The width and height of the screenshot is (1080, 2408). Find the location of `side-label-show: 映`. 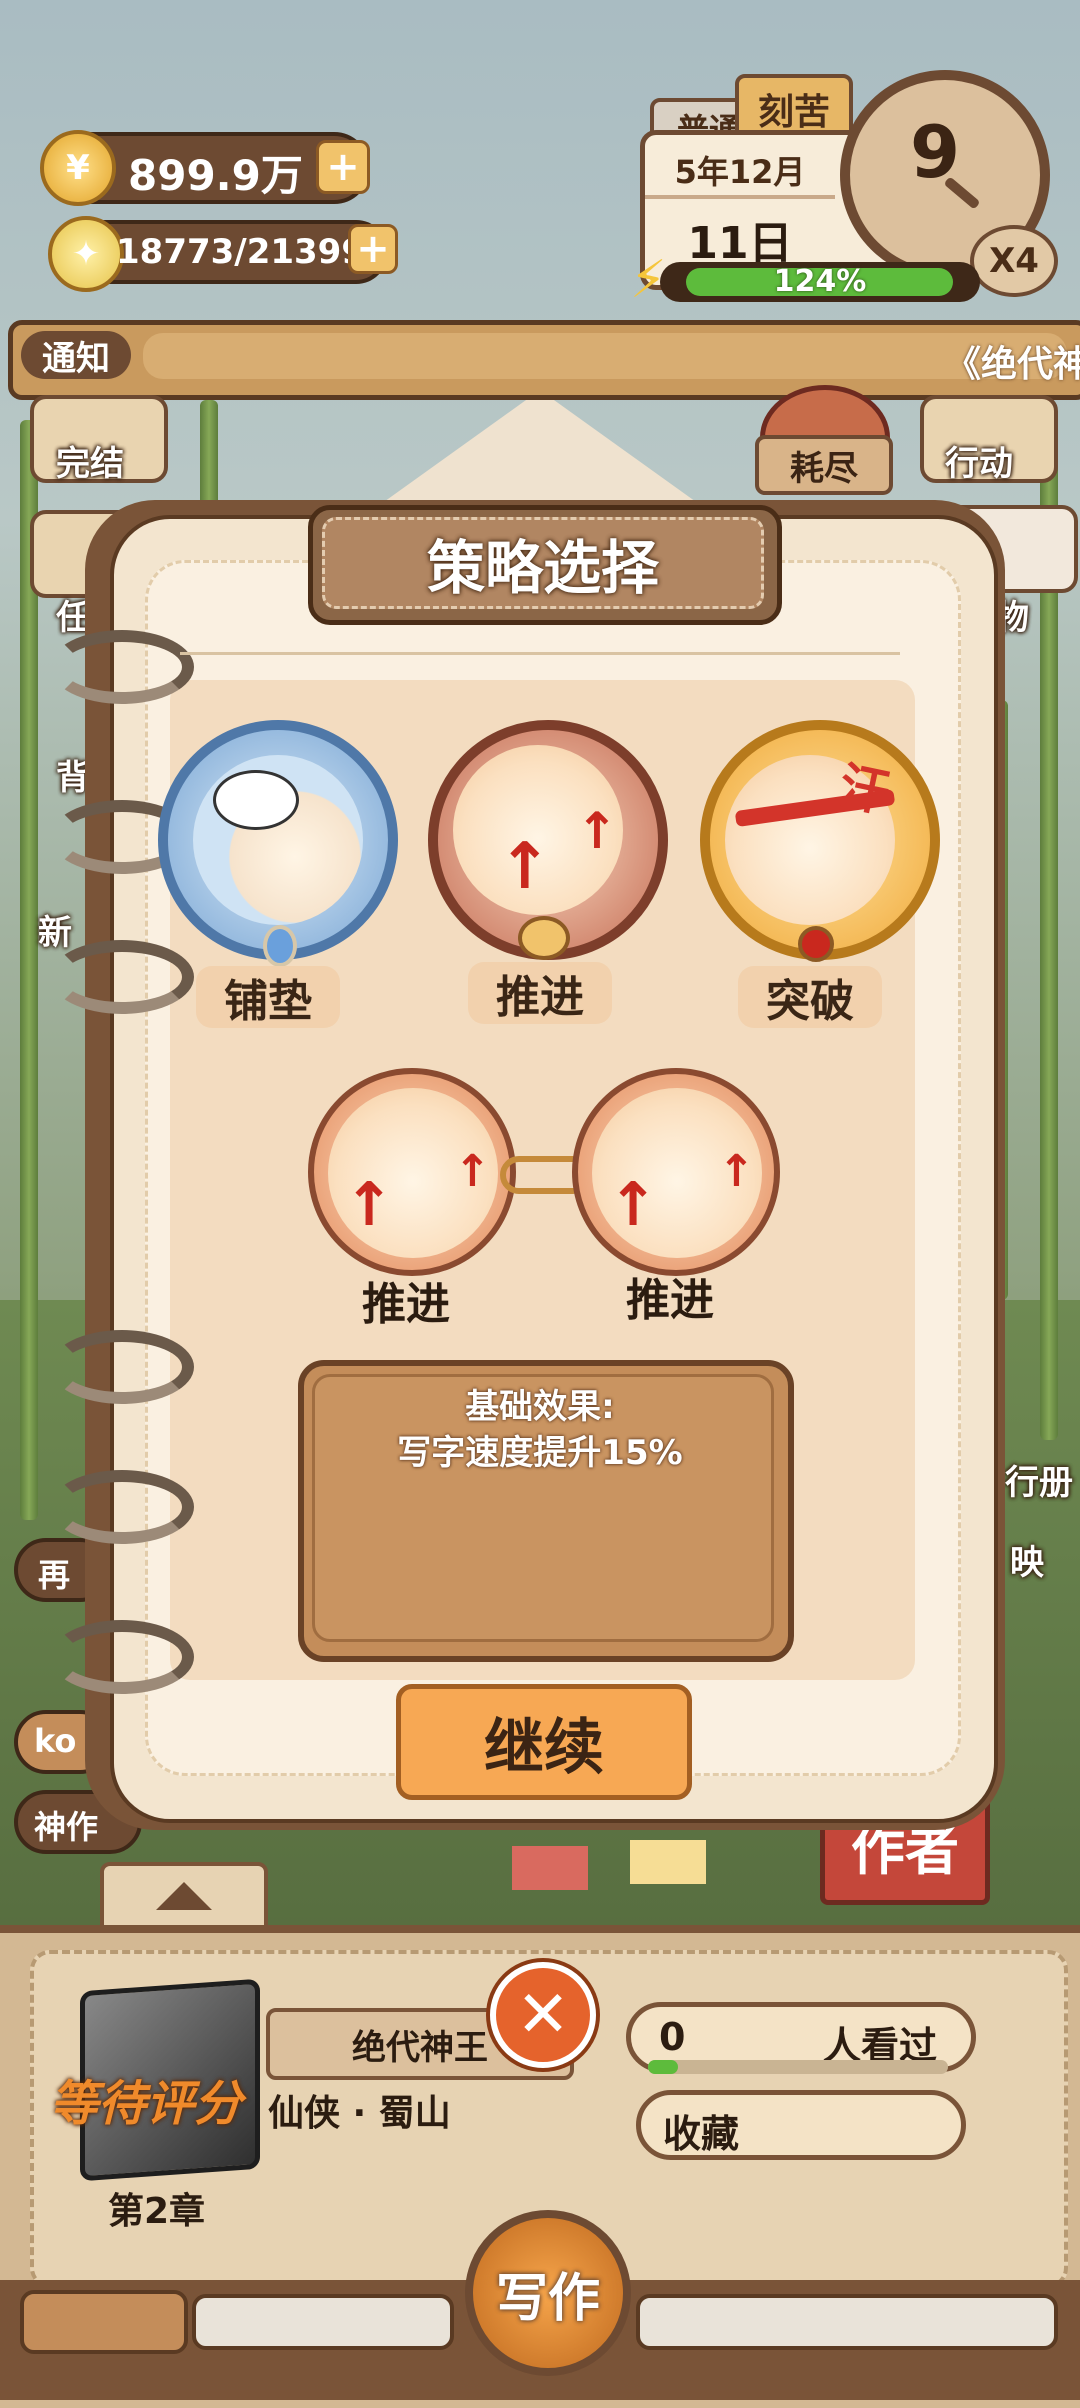

side-label-show: 映 is located at coordinates (1027, 1563).